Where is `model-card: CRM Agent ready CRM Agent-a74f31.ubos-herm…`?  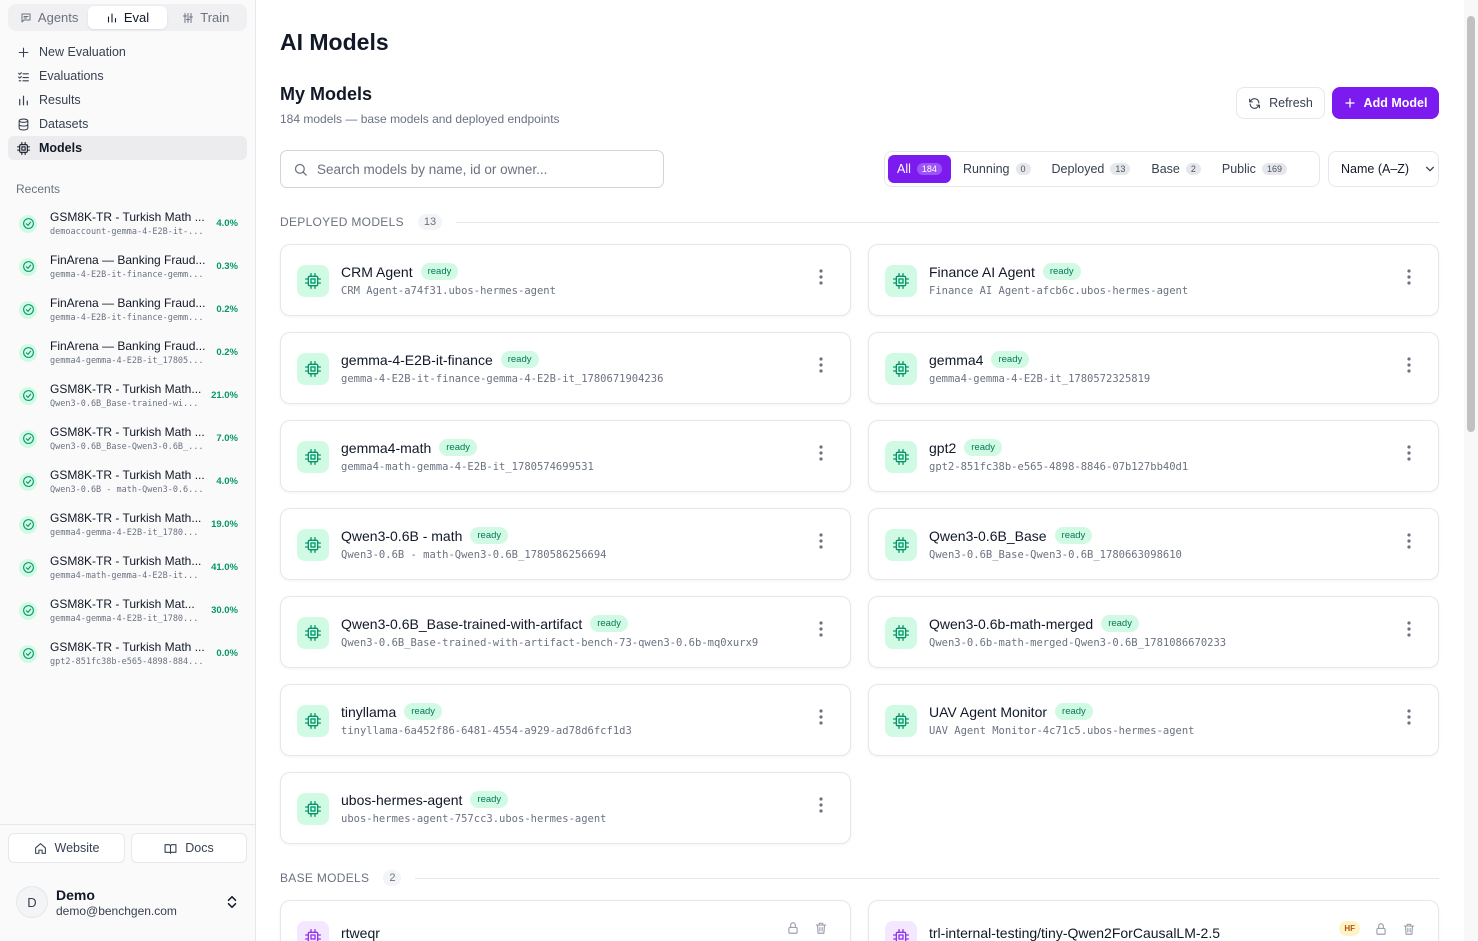
model-card: CRM Agent ready CRM Agent-a74f31.ubos-herm… is located at coordinates (565, 280).